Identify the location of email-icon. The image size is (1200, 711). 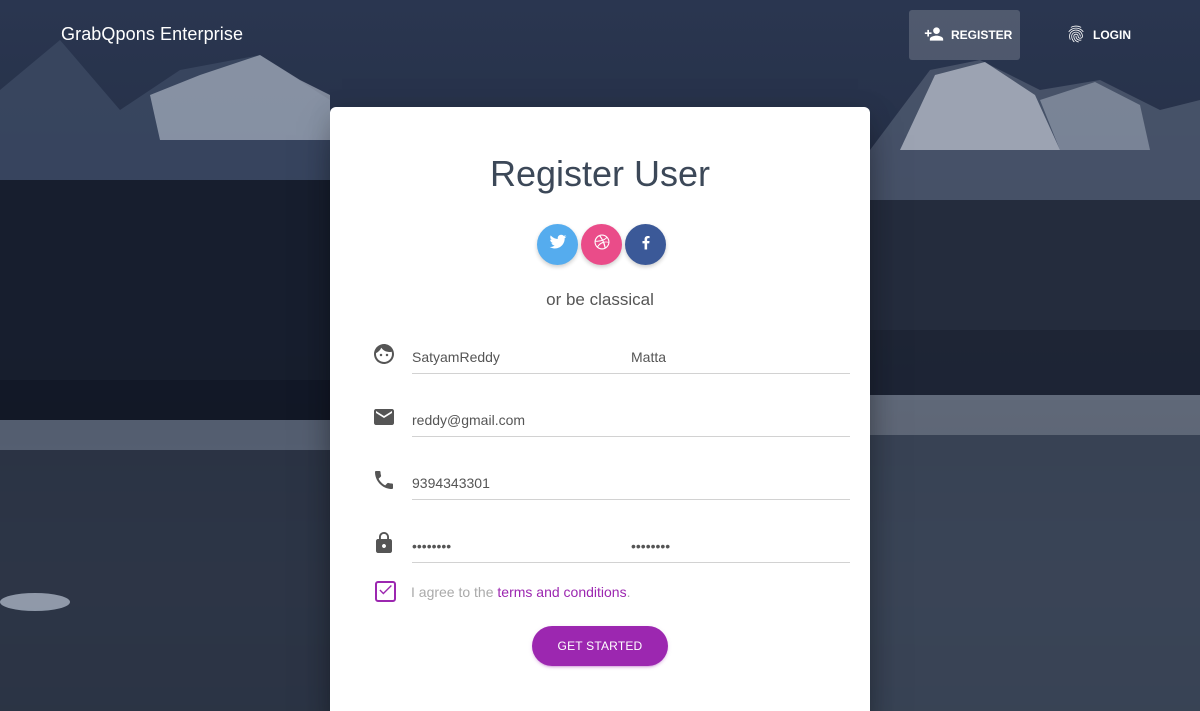
(385, 418).